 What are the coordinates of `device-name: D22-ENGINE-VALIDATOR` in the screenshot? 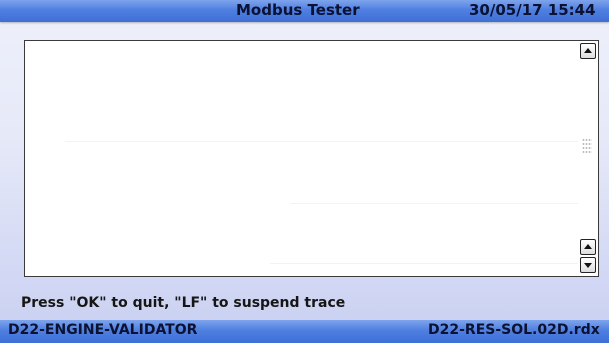 It's located at (103, 330).